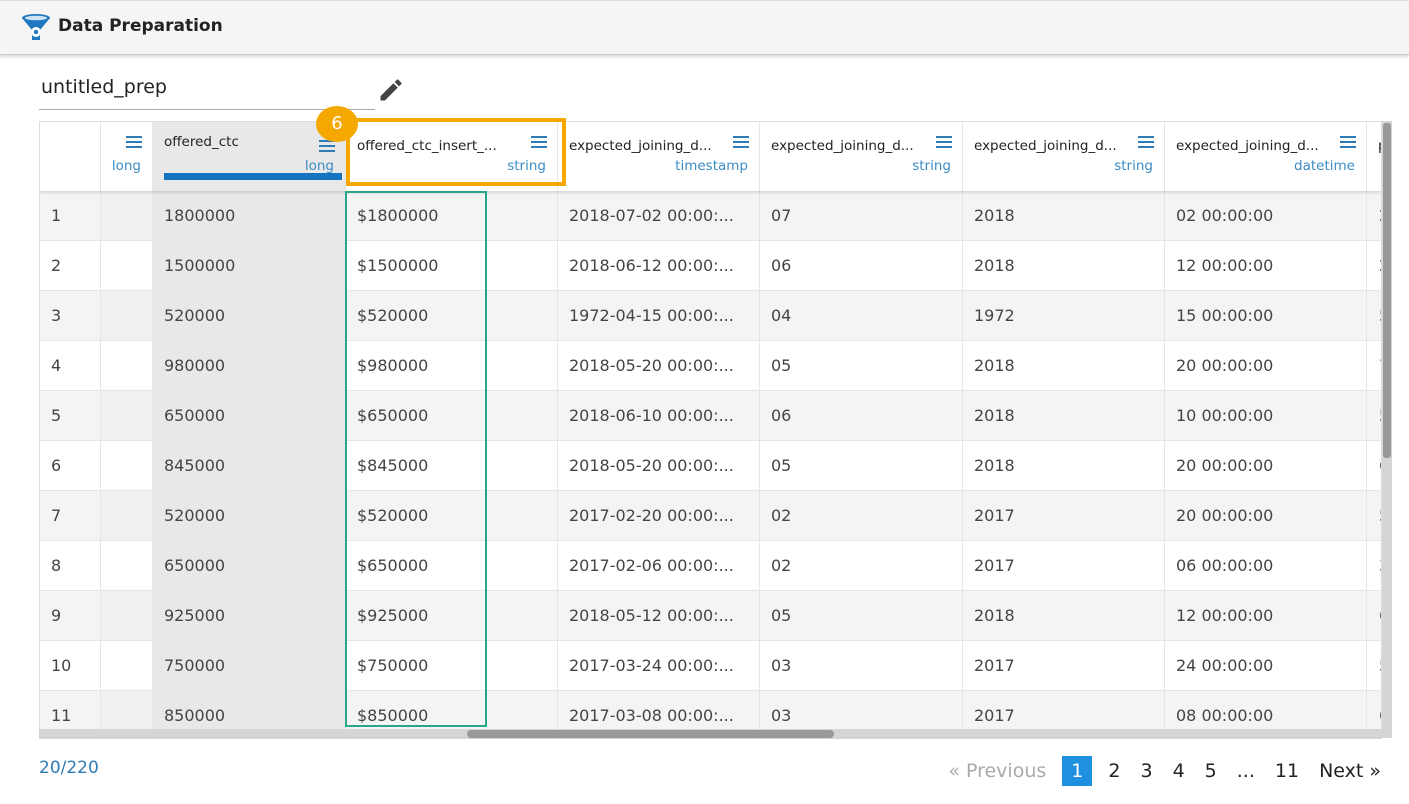 This screenshot has width=1409, height=804. I want to click on column-highlight-box, so click(456, 152).